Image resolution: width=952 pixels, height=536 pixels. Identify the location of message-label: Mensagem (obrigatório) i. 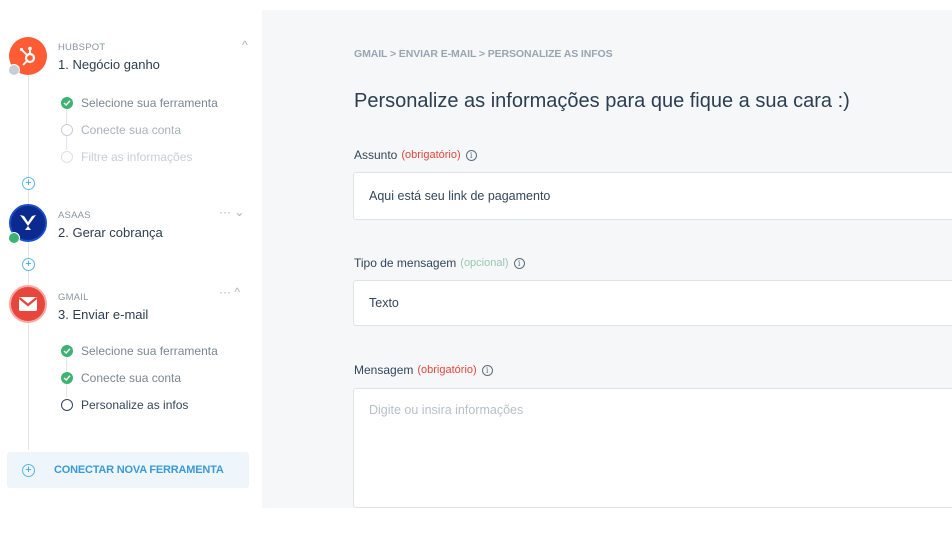
(423, 370).